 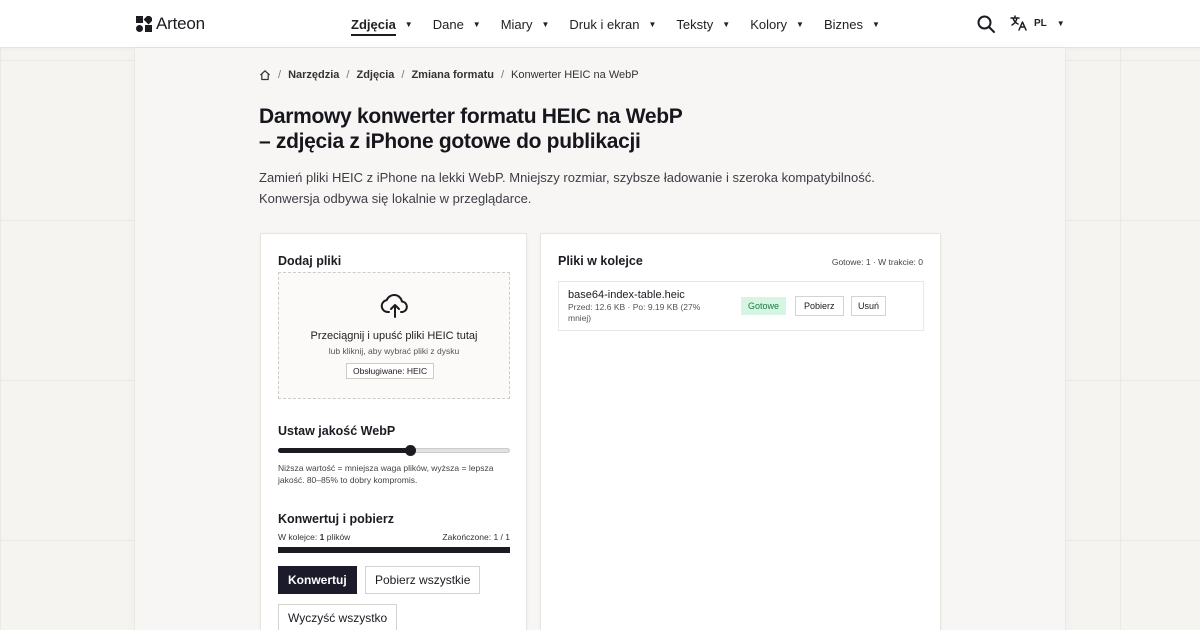 I want to click on progress-fill, so click(x=394, y=550).